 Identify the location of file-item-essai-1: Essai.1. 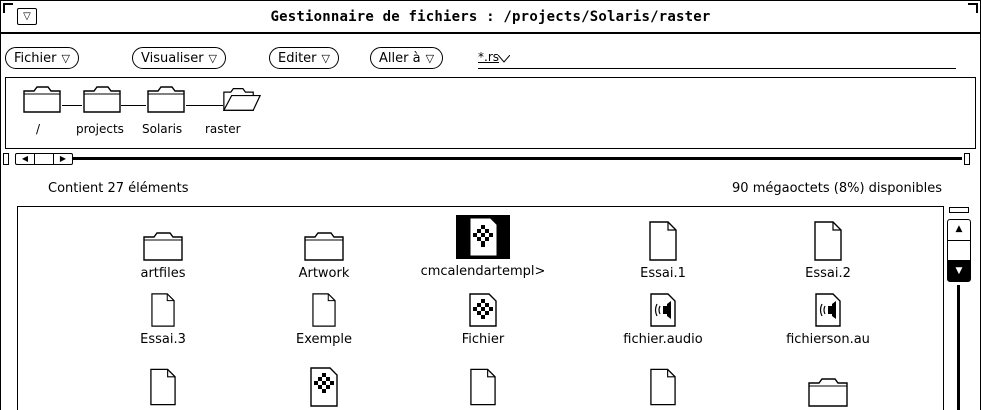
(663, 250).